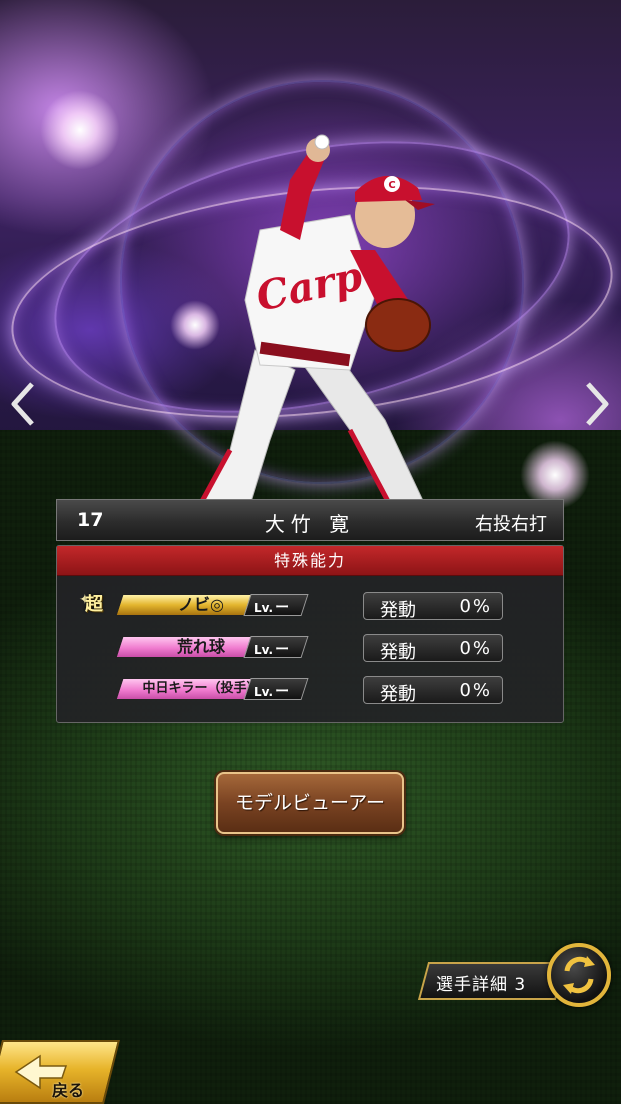 The height and width of the screenshot is (1104, 621). Describe the element at coordinates (94, 604) in the screenshot. I see `super-mark: 超` at that location.